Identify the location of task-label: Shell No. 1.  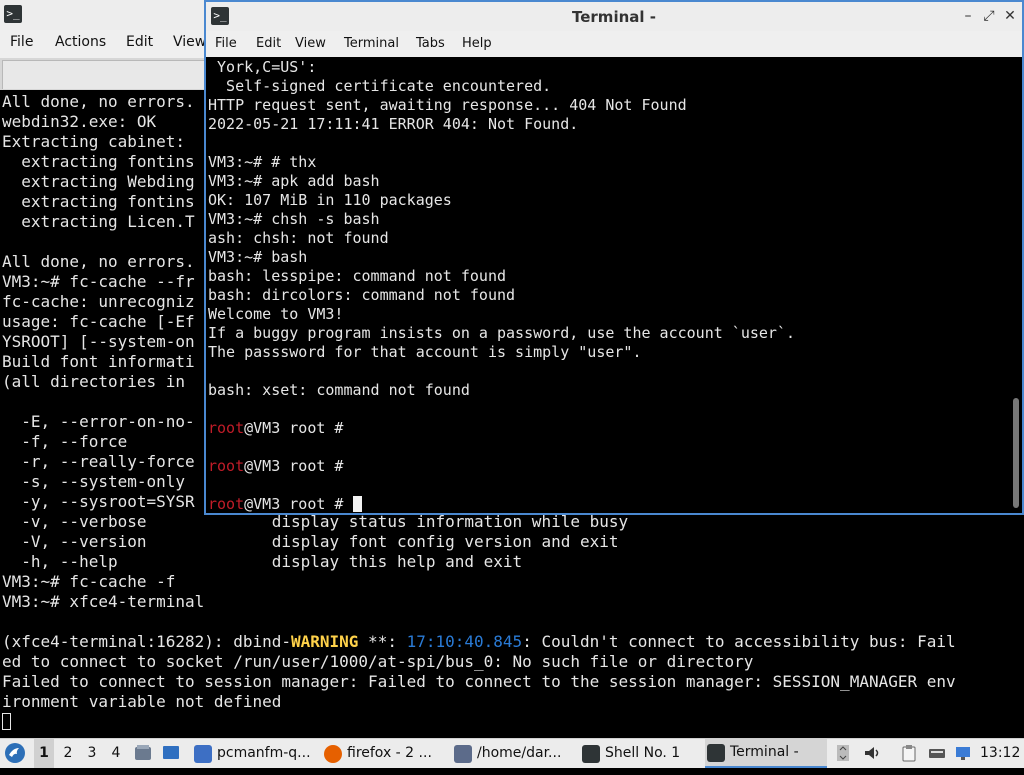
(643, 753).